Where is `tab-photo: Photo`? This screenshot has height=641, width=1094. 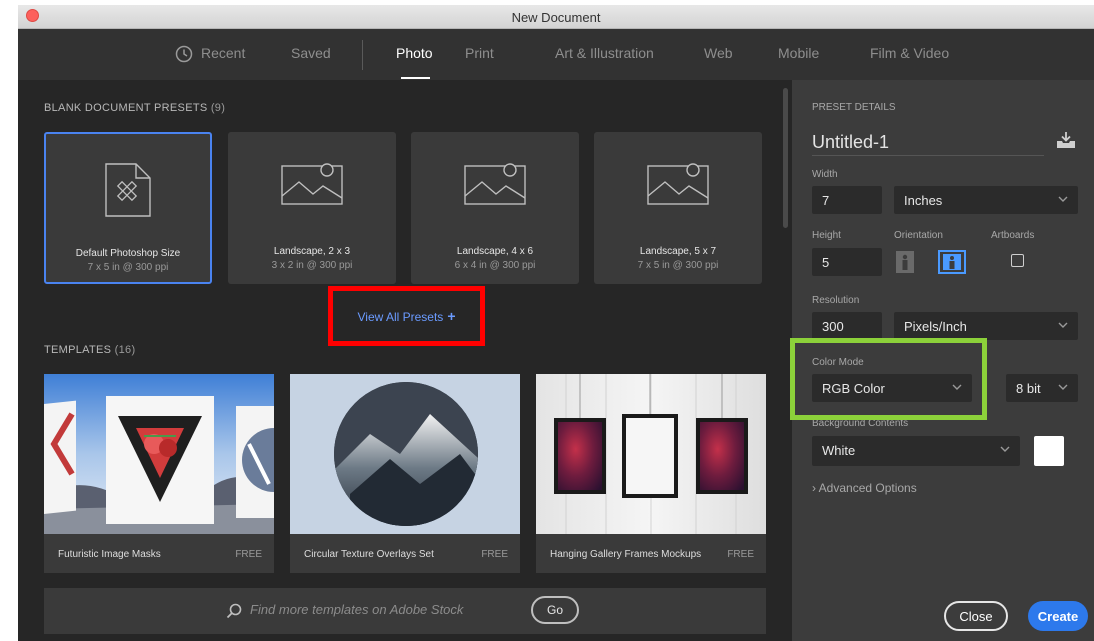
tab-photo: Photo is located at coordinates (414, 53).